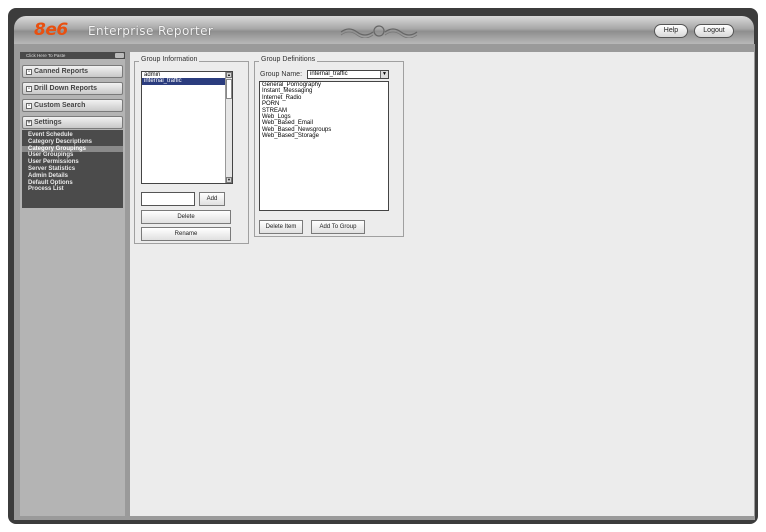 The width and height of the screenshot is (766, 532). I want to click on brand-mark-icon, so click(379, 31).